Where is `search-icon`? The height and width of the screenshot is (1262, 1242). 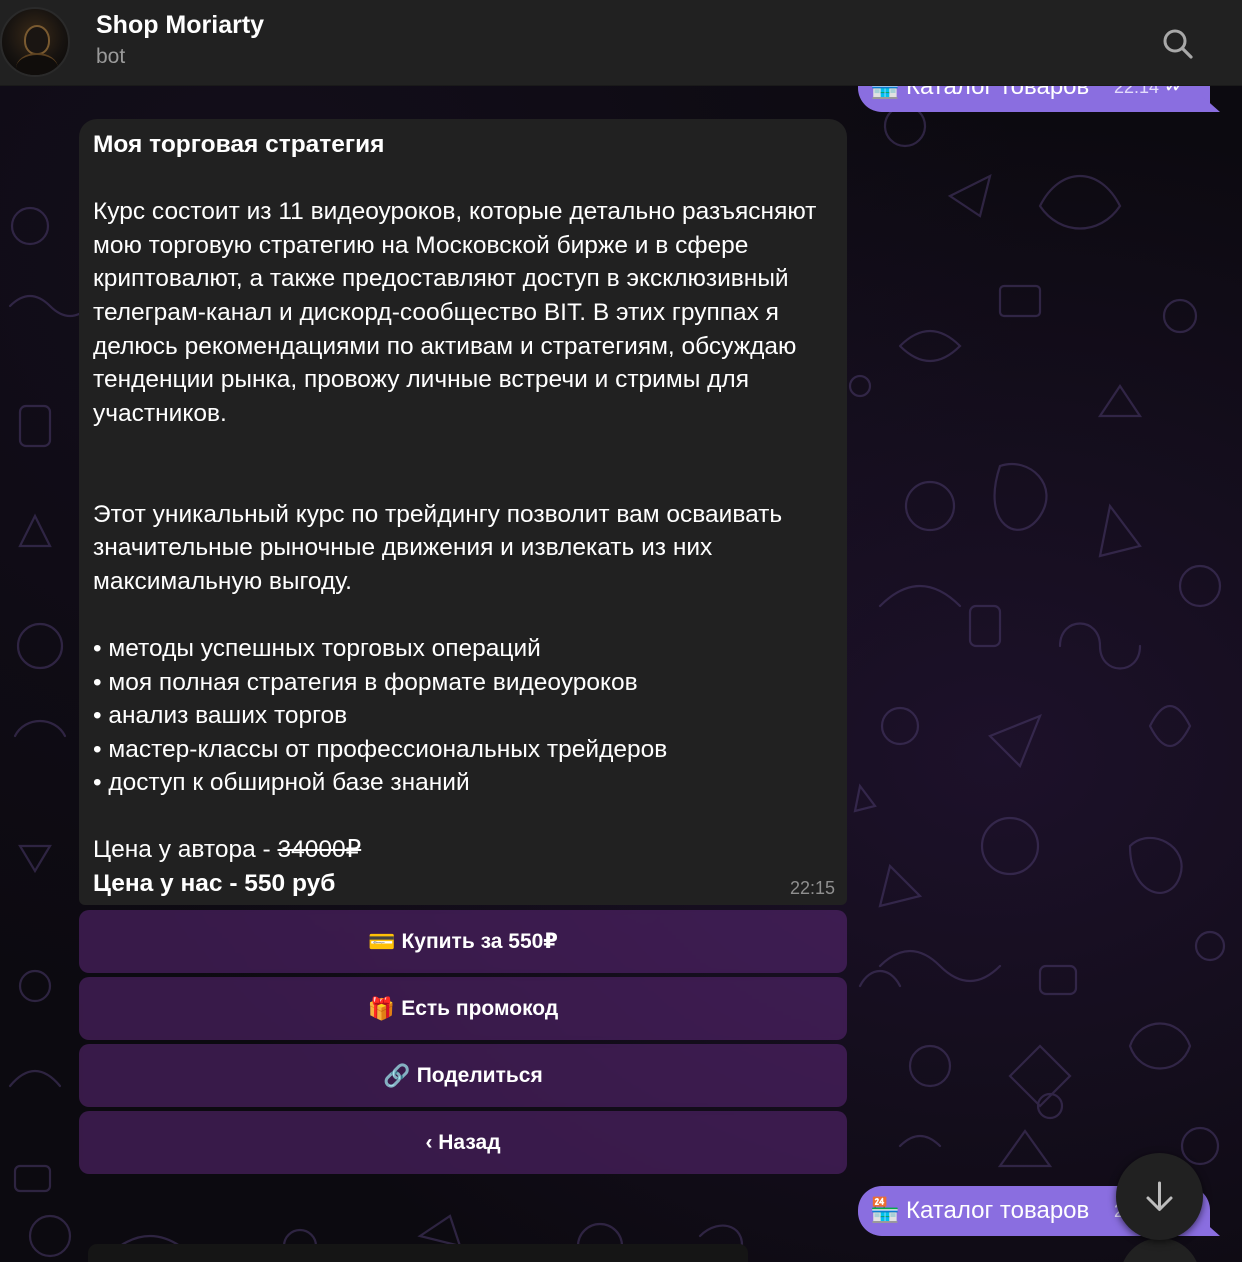 search-icon is located at coordinates (1178, 44).